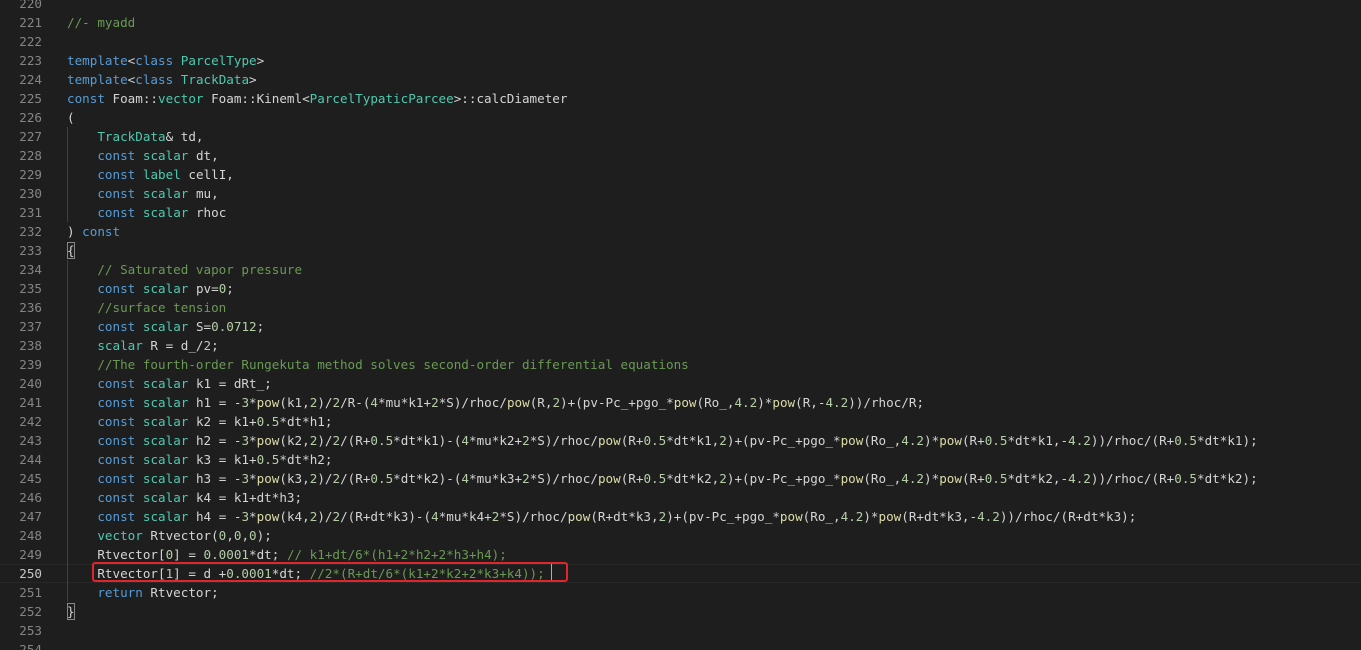 This screenshot has width=1361, height=650. Describe the element at coordinates (150, 136) in the screenshot. I see `code-text: TrackData& td,` at that location.